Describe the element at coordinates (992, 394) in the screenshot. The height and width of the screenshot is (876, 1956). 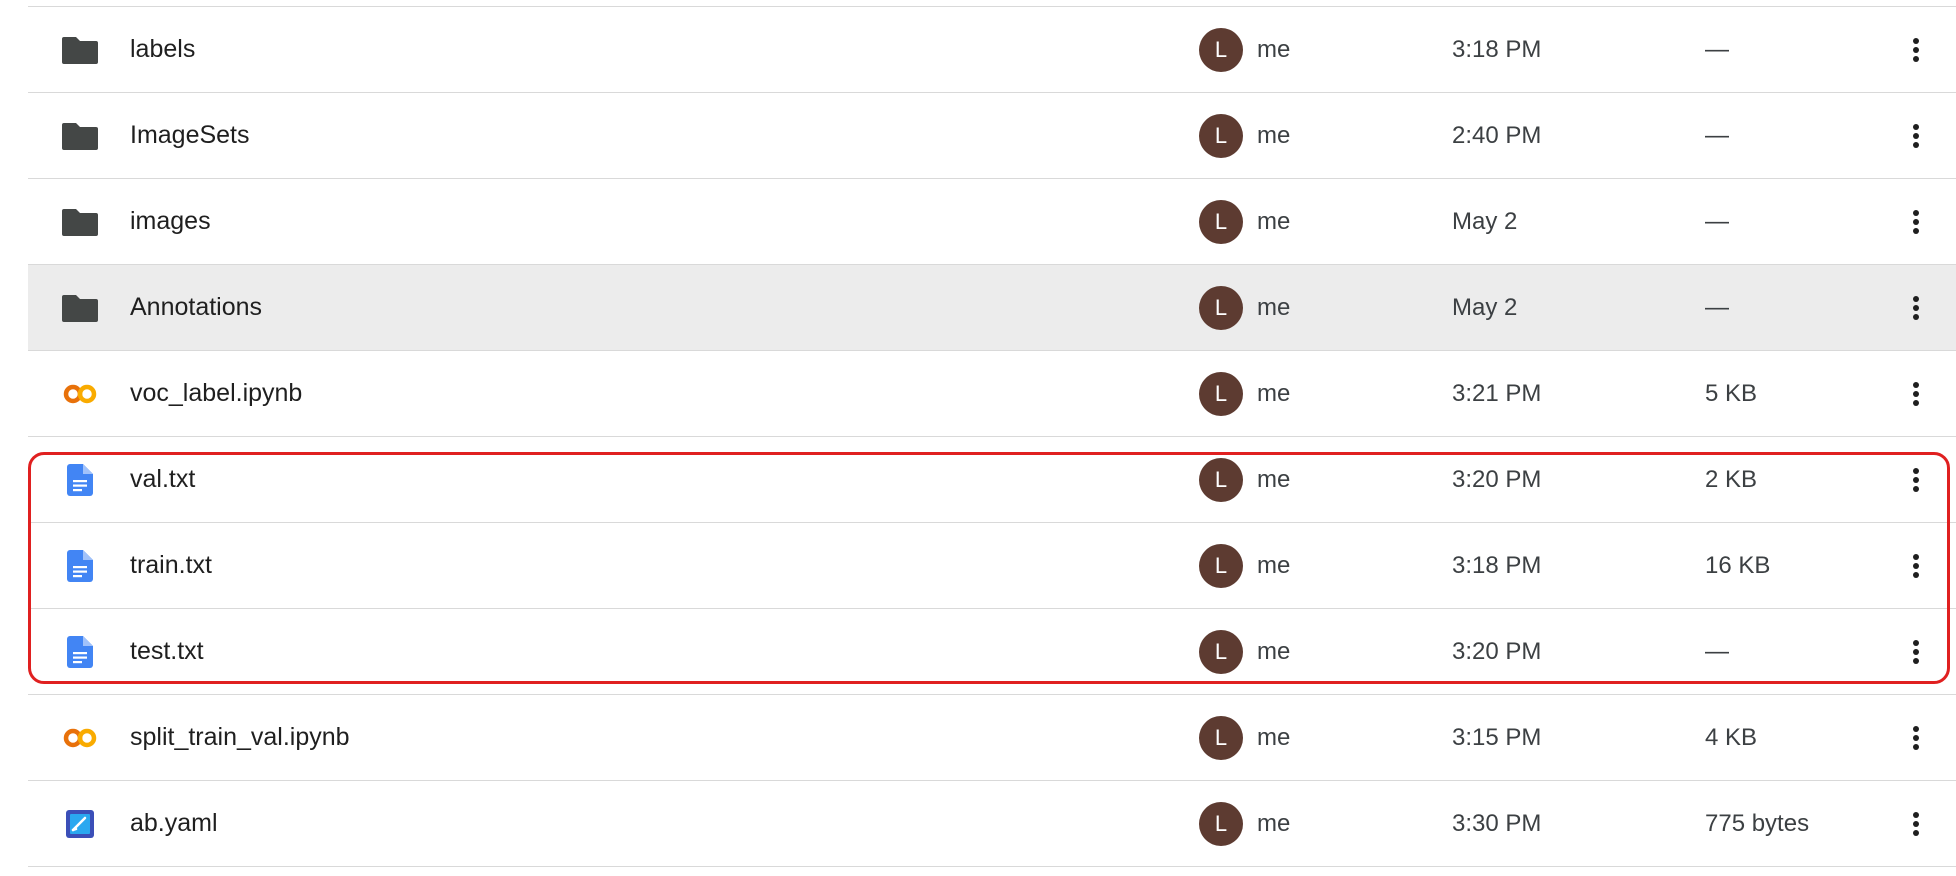
I see `file-row: voc_label.ipynb L me 3:21 PM 5 KB` at that location.